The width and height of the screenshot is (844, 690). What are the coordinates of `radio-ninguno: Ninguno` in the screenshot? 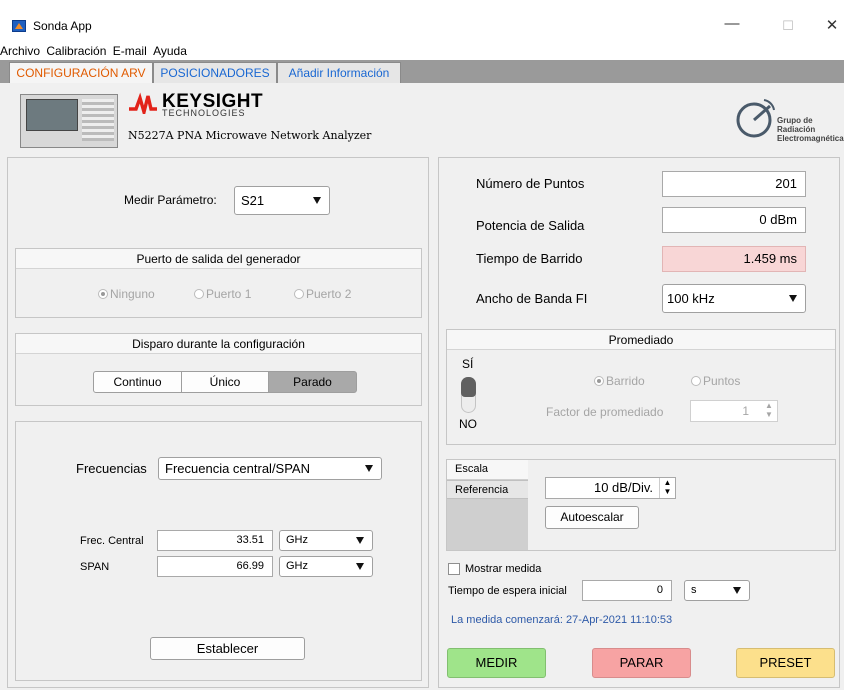 It's located at (126, 294).